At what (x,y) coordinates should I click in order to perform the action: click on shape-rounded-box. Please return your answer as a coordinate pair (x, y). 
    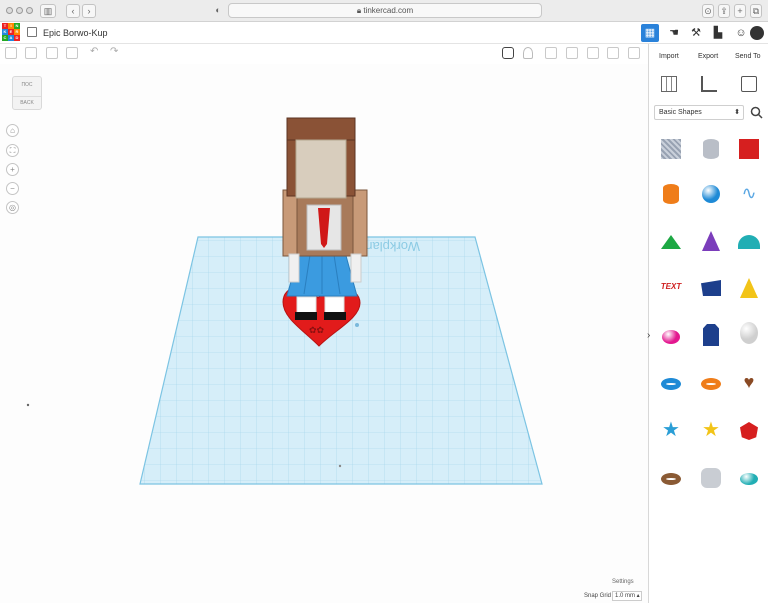
    Looking at the image, I should click on (711, 478).